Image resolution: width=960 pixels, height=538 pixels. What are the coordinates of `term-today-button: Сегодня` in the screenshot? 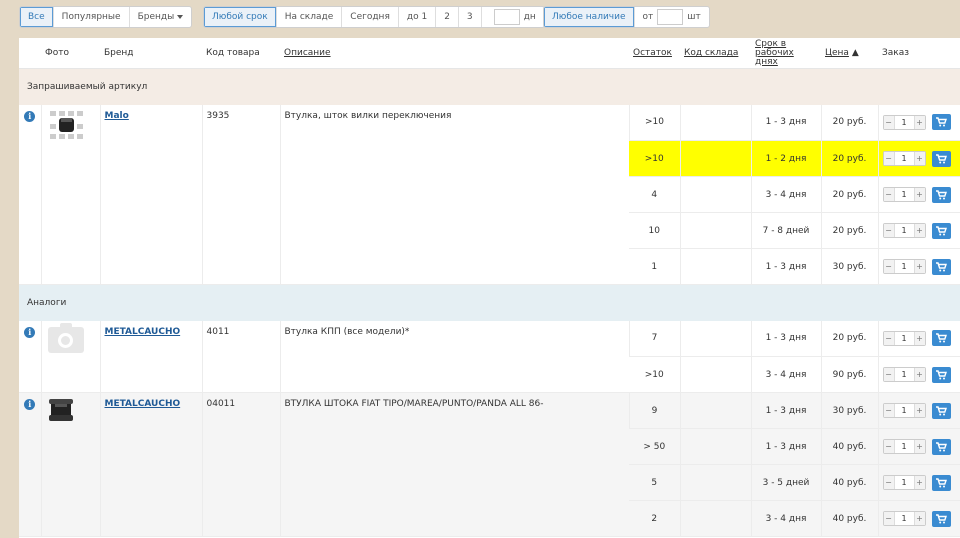 It's located at (370, 17).